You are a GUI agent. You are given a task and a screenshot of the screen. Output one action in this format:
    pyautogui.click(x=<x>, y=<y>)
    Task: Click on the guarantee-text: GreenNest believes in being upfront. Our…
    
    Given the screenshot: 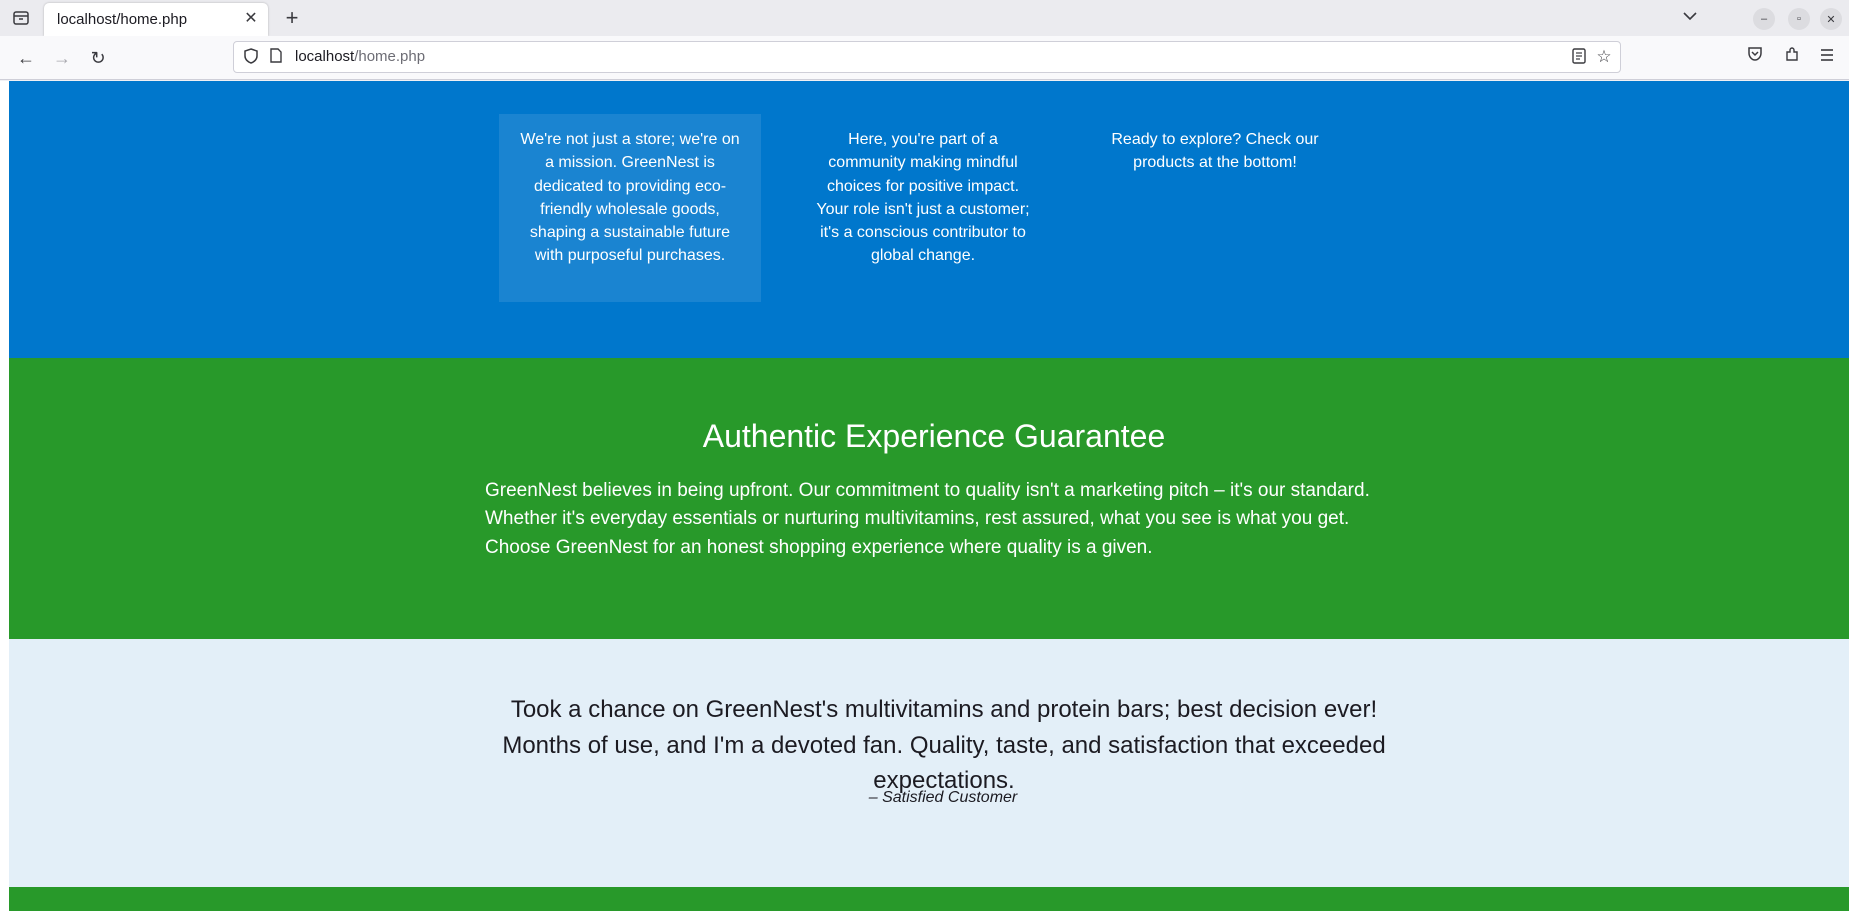 What is the action you would take?
    pyautogui.click(x=927, y=519)
    